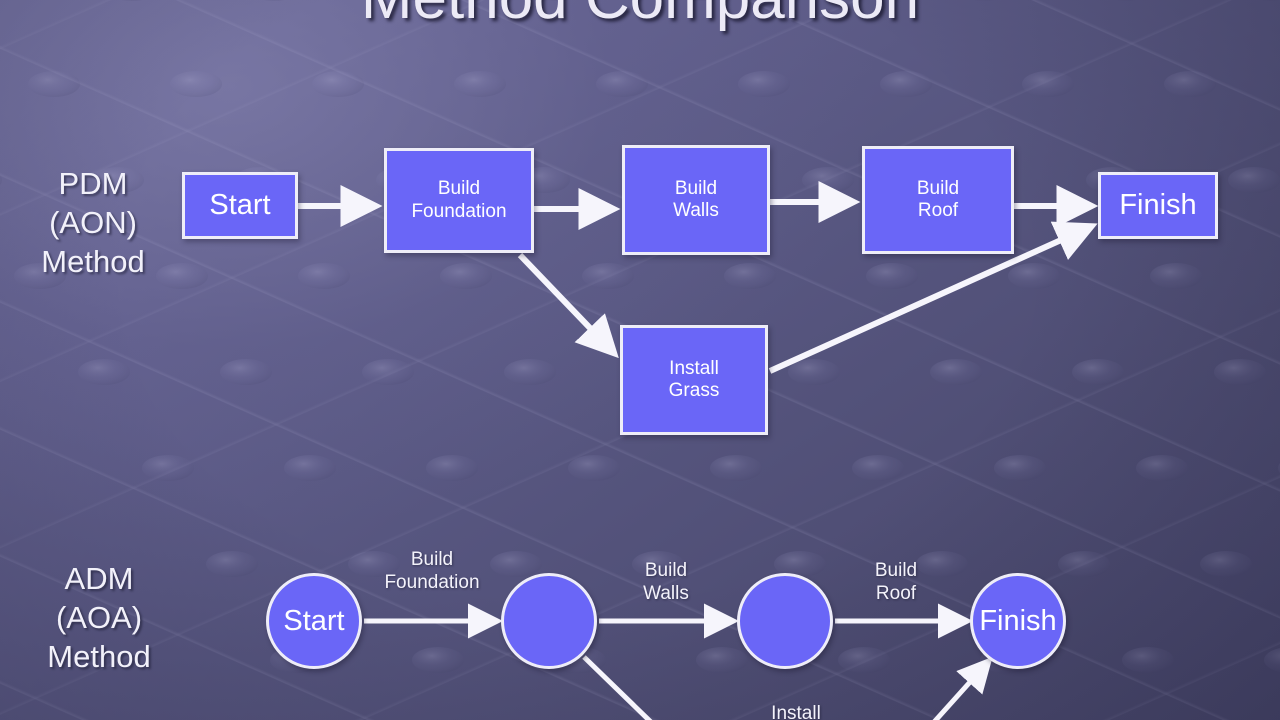 The height and width of the screenshot is (720, 1280). What do you see at coordinates (938, 200) in the screenshot?
I see `pdm-node-roof: Build Roof` at bounding box center [938, 200].